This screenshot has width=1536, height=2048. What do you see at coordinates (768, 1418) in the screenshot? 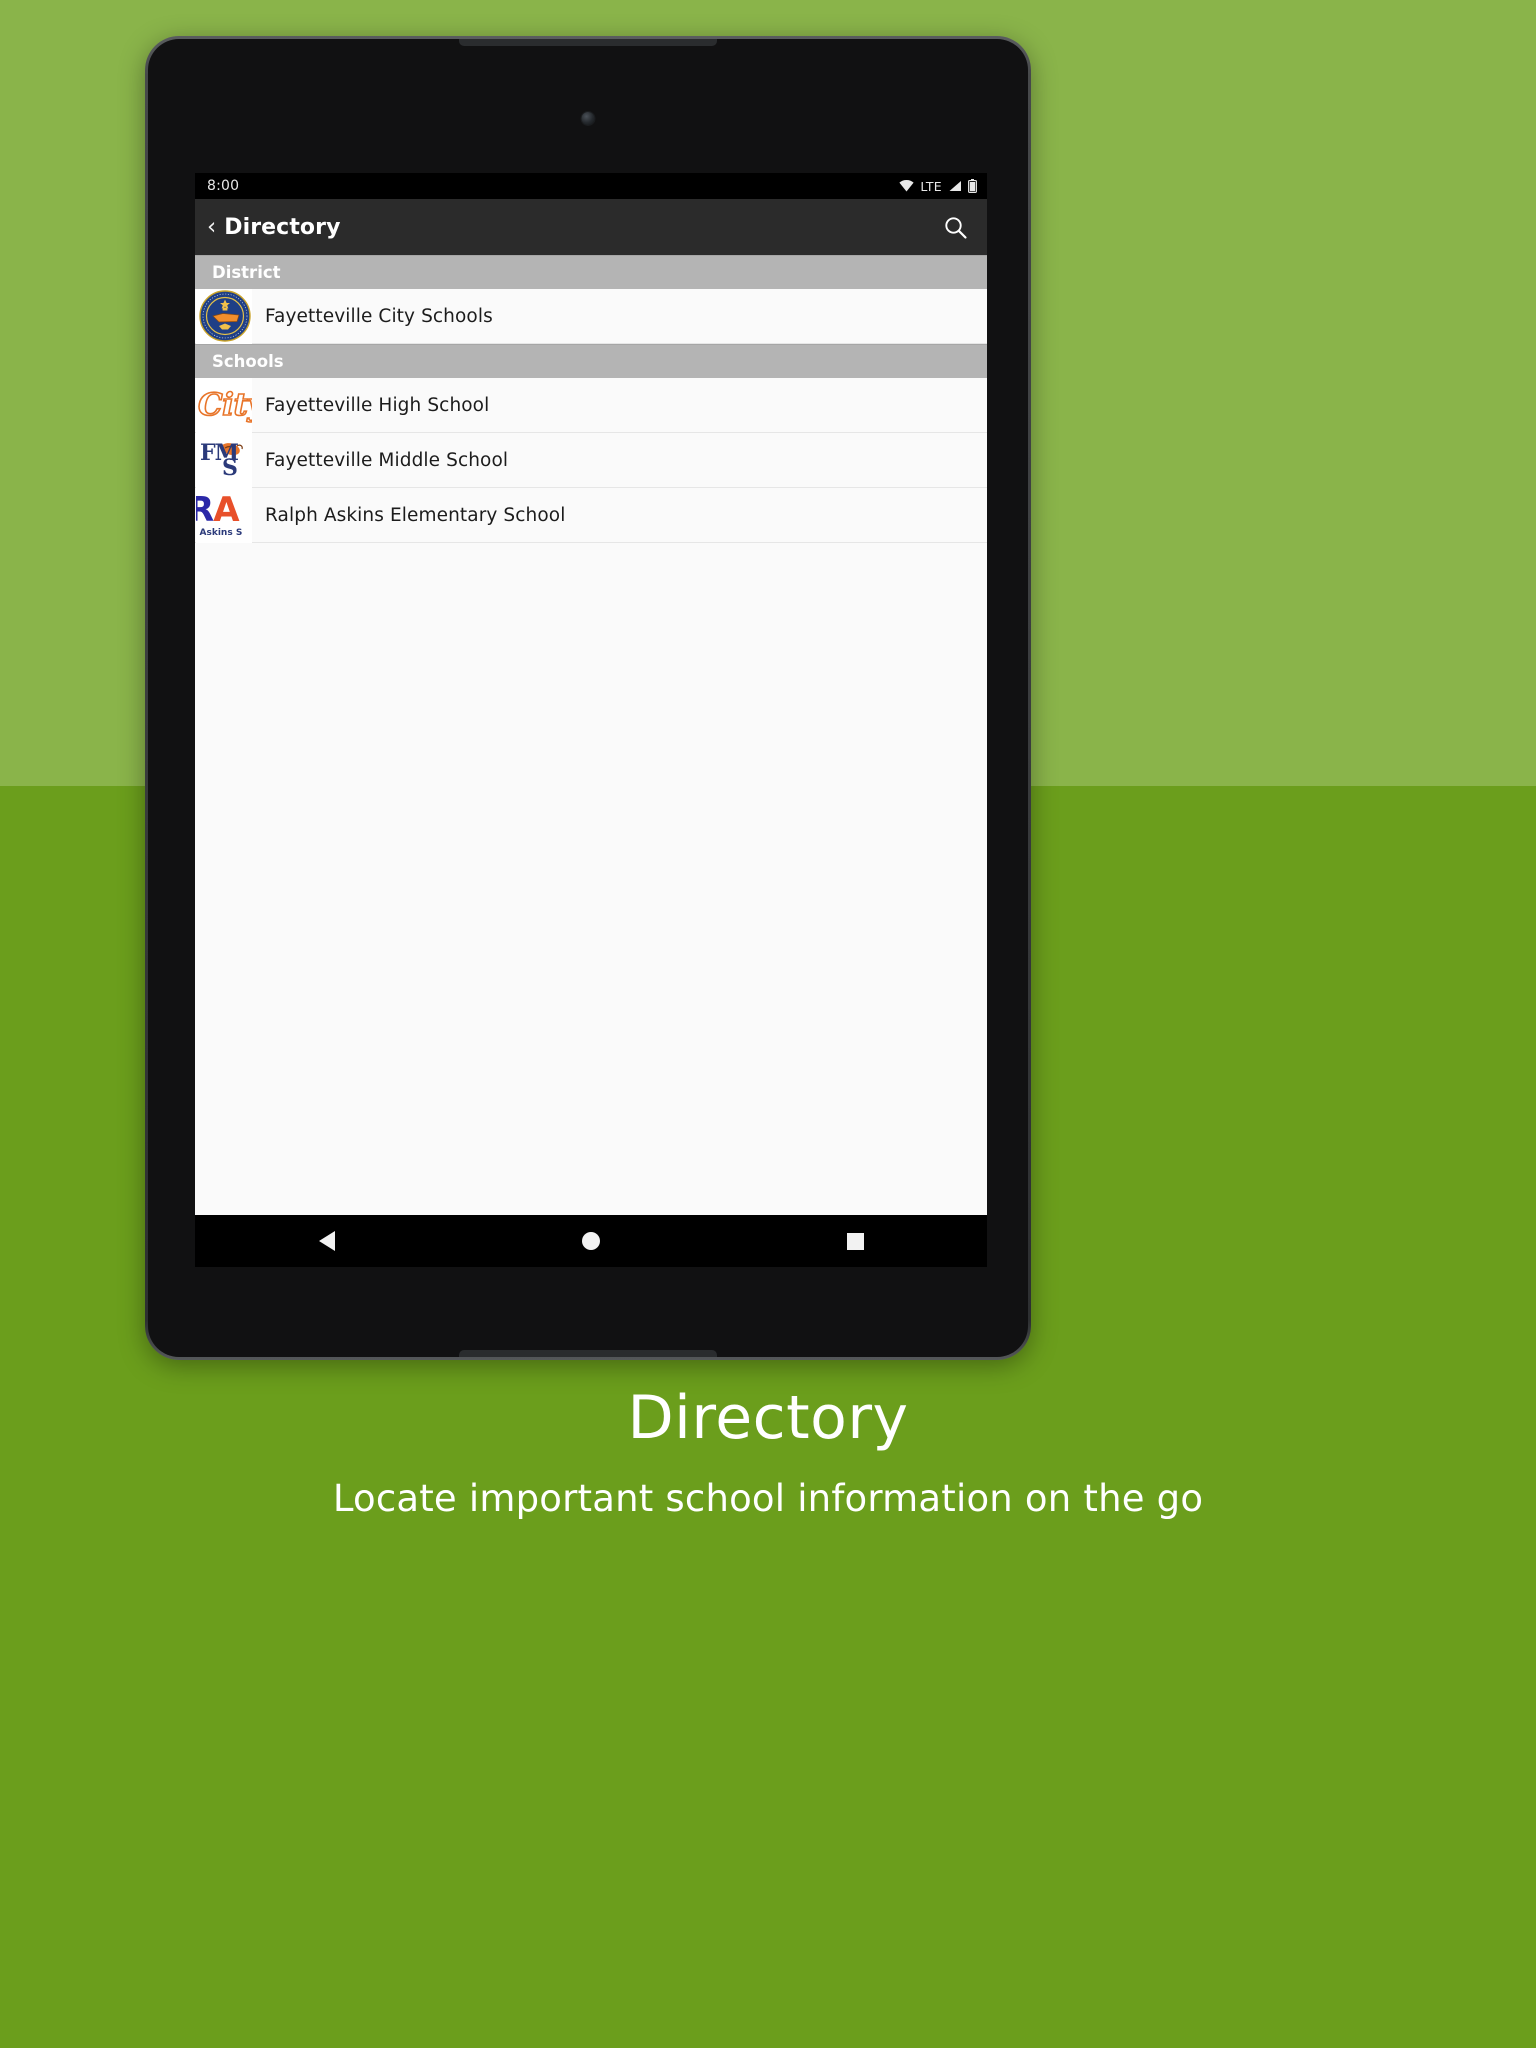
I see `caption-title: Directory` at bounding box center [768, 1418].